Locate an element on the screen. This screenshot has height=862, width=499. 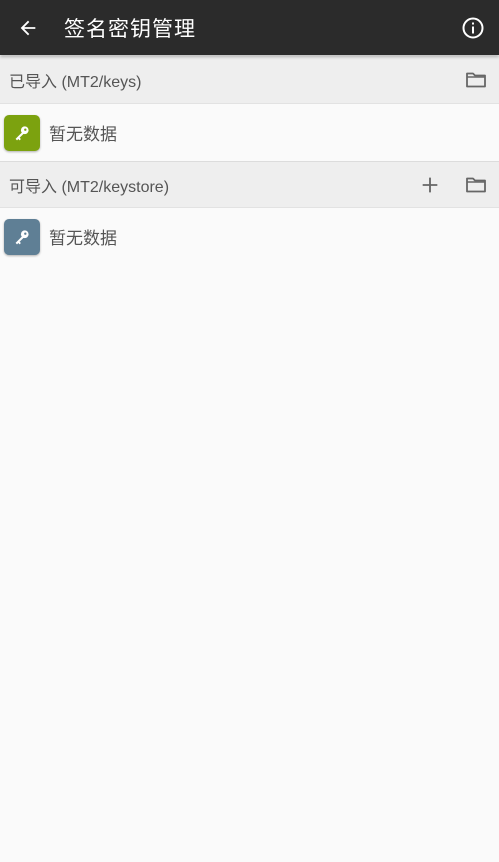
importable-folder-button is located at coordinates (476, 184).